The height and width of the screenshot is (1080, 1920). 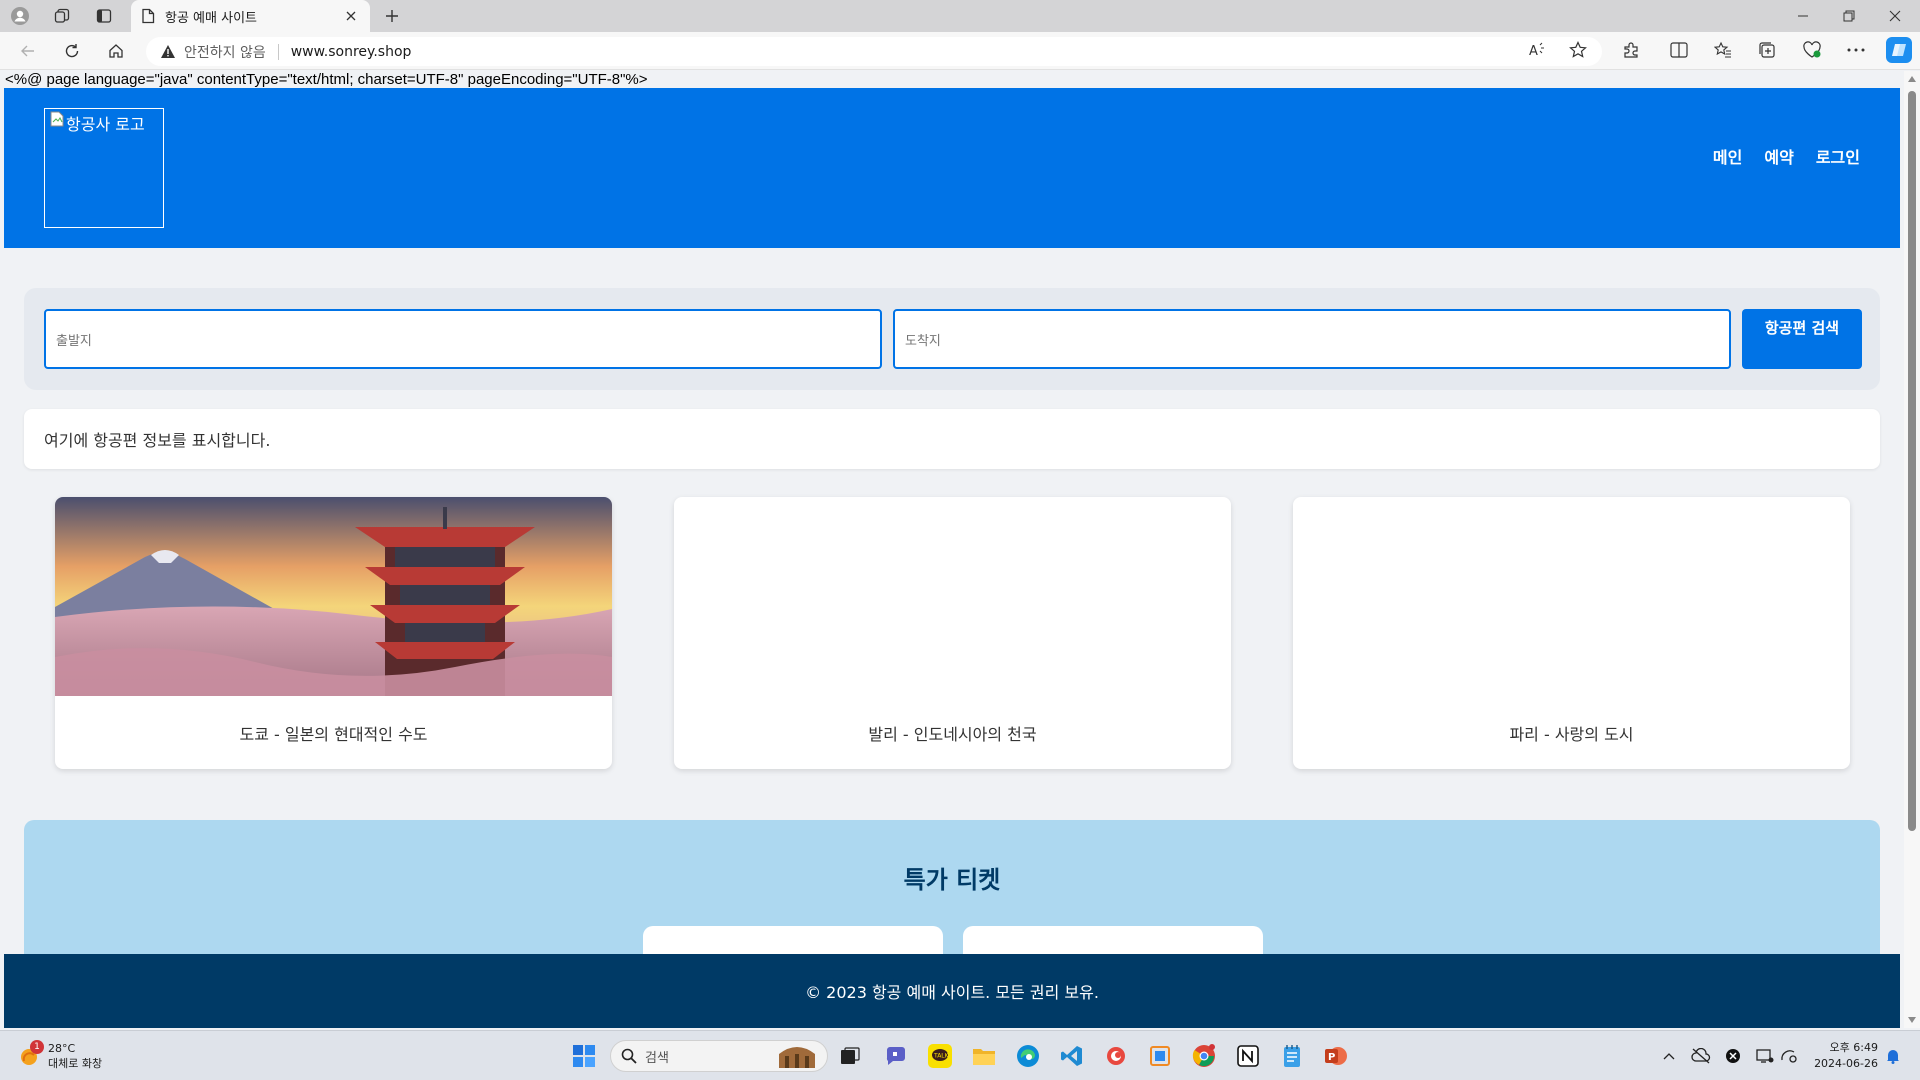 I want to click on app-error-icon, so click(x=1733, y=1056).